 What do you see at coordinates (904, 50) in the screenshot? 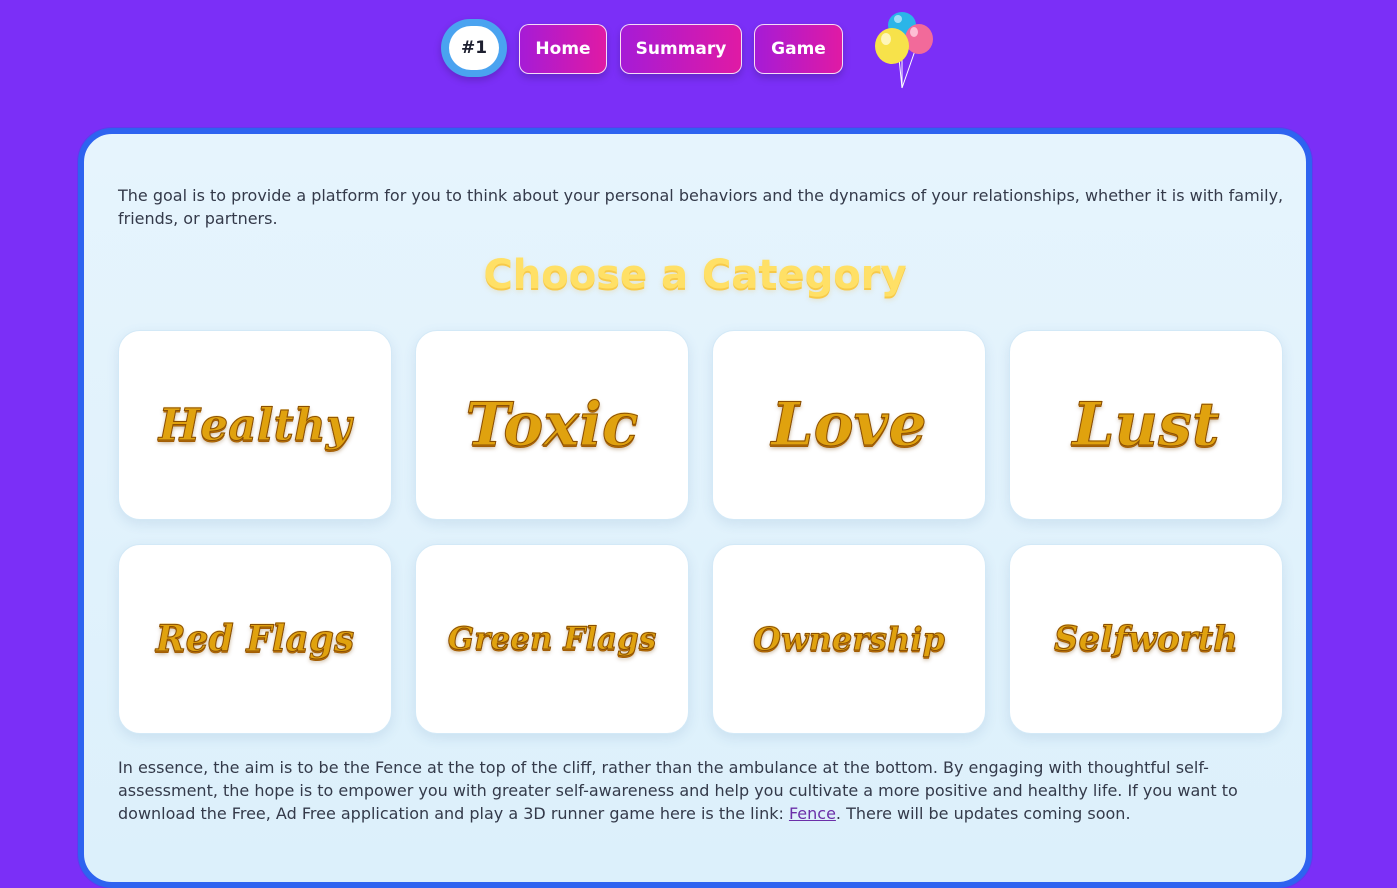
I see `balloons-icon` at bounding box center [904, 50].